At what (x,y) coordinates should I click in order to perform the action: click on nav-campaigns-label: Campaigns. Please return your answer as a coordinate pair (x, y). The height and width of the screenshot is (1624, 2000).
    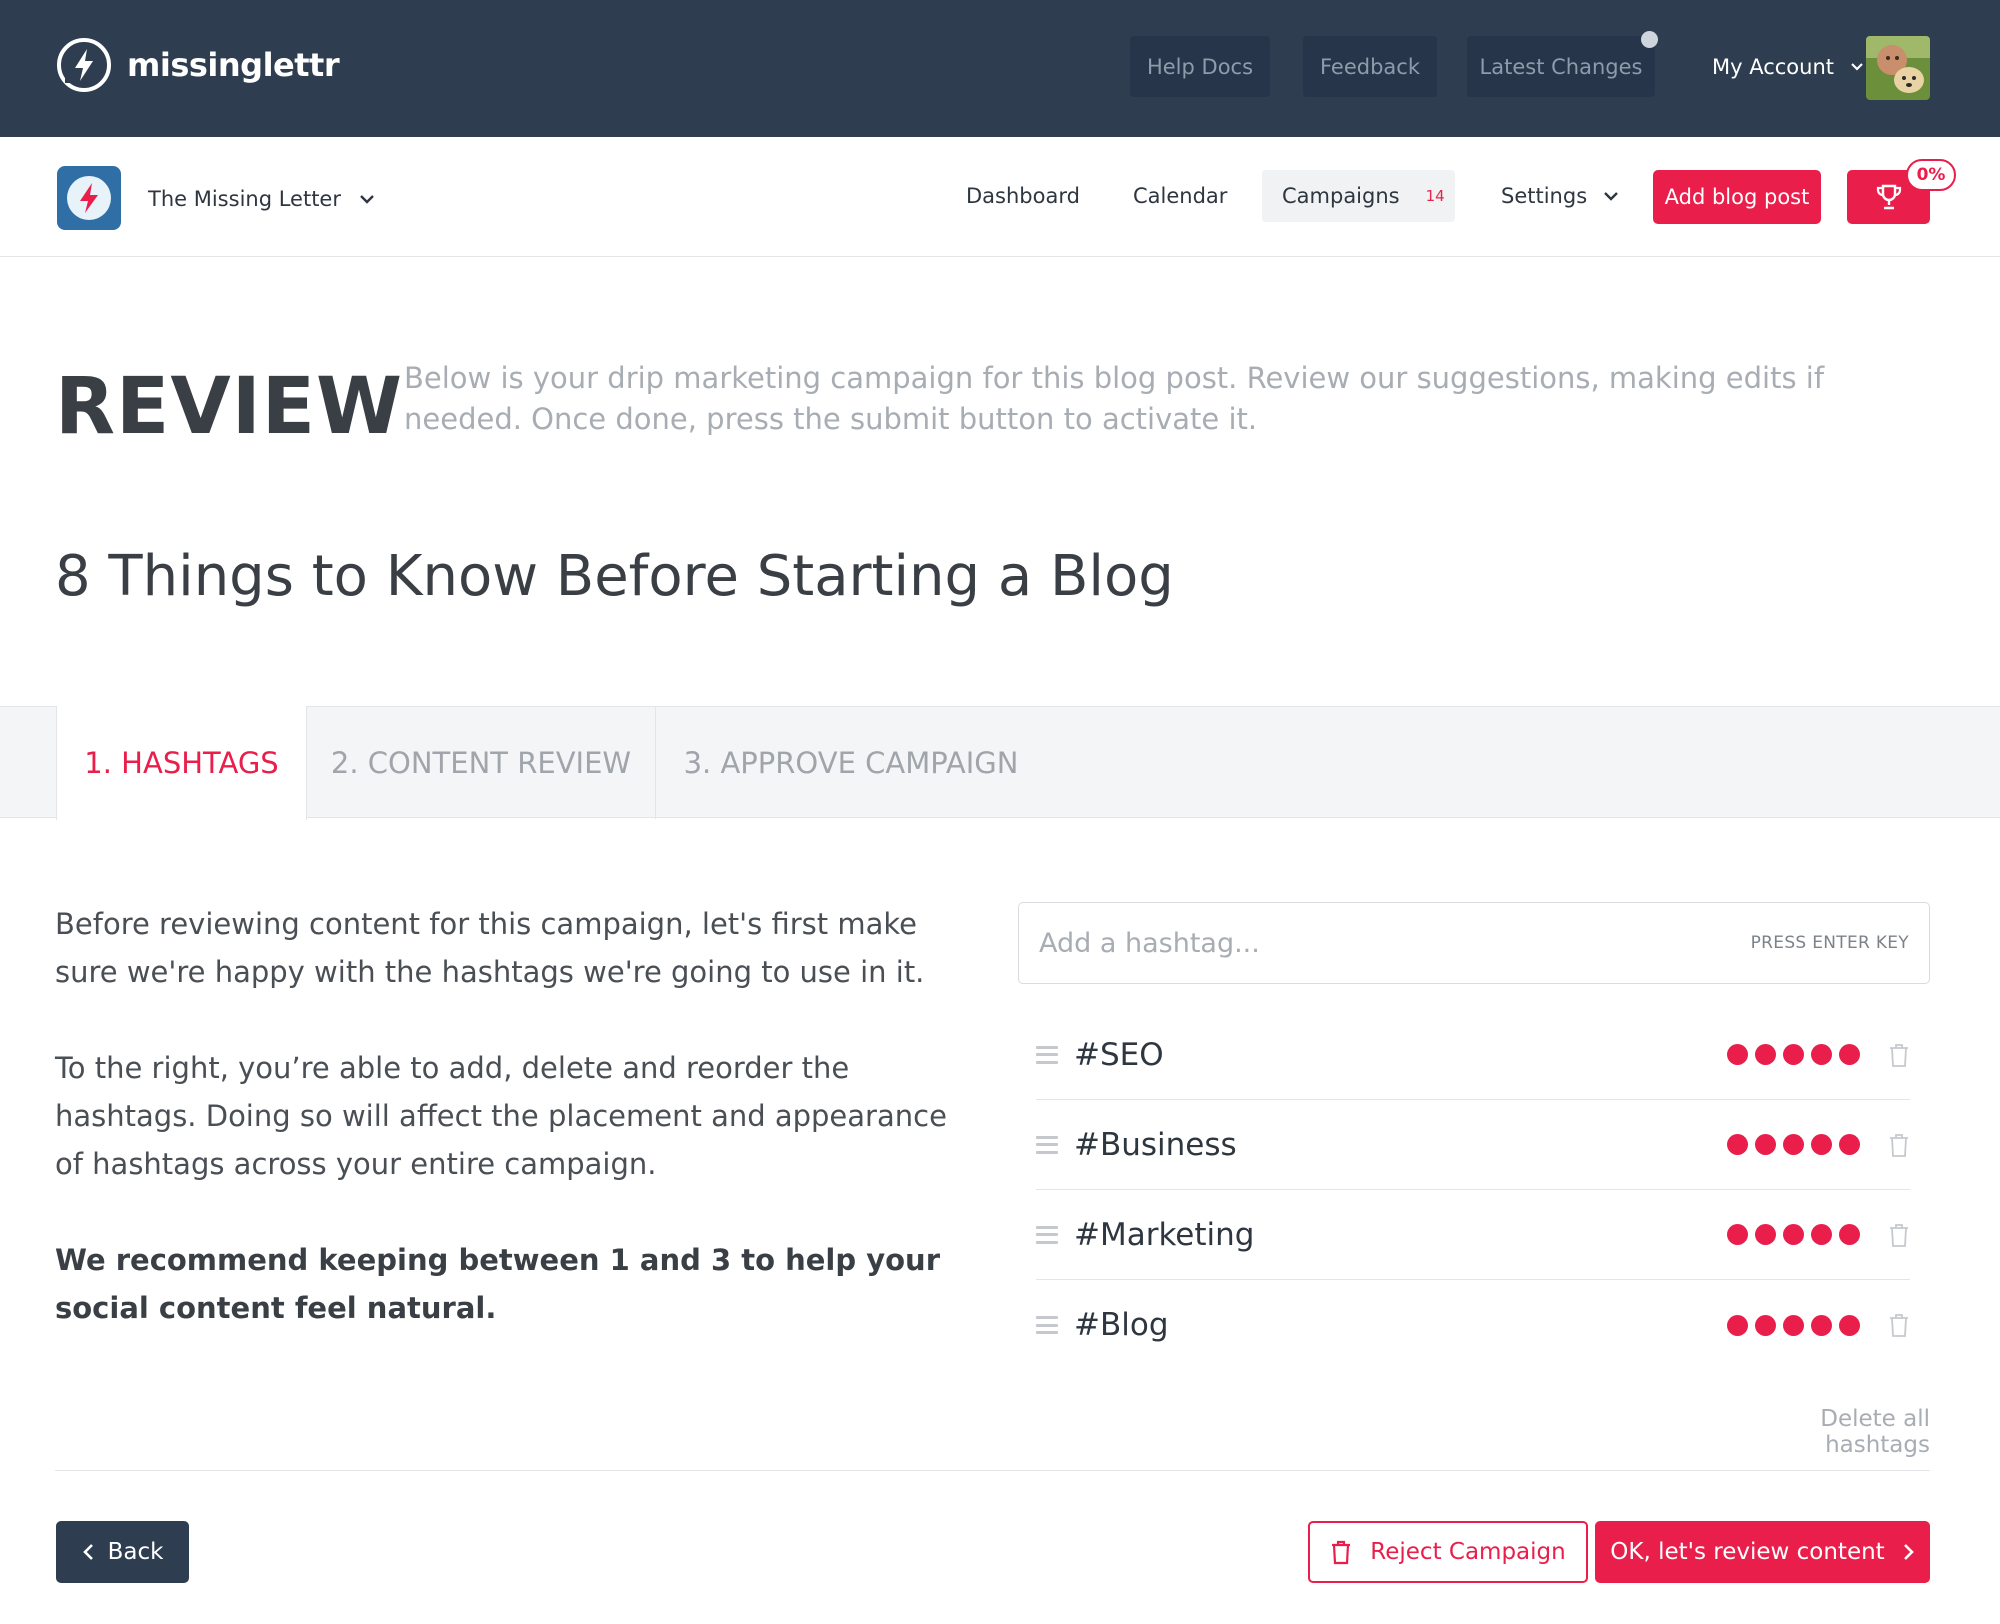
    Looking at the image, I should click on (1341, 196).